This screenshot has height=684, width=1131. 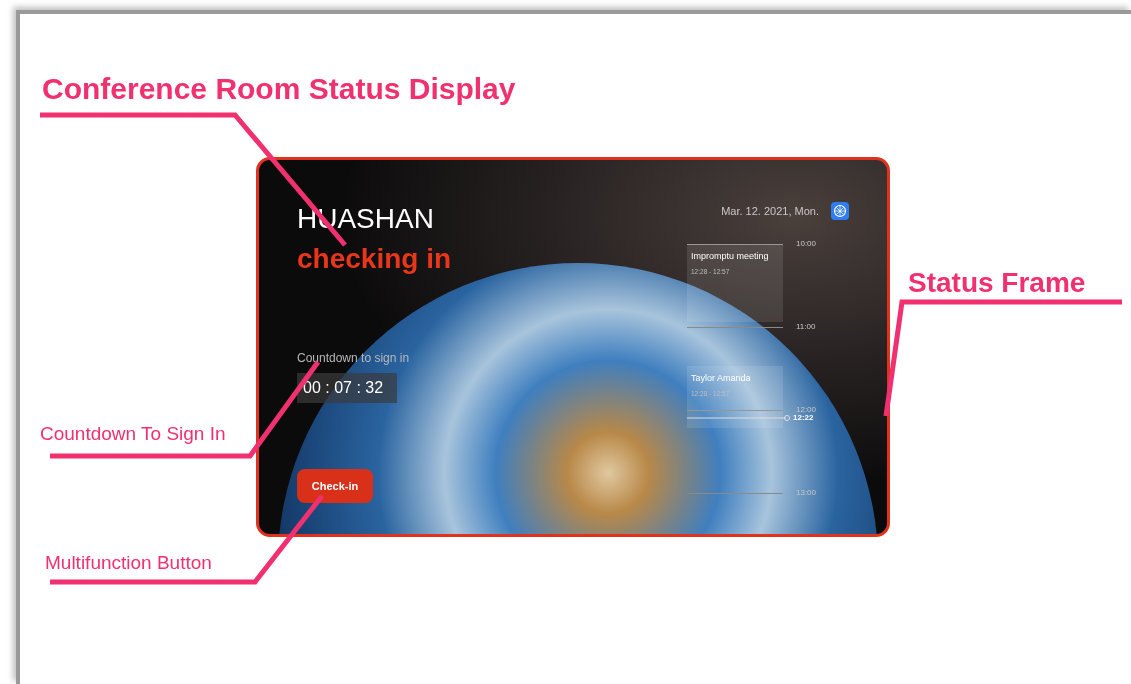 I want to click on annotation-label: Status Frame, so click(x=997, y=283).